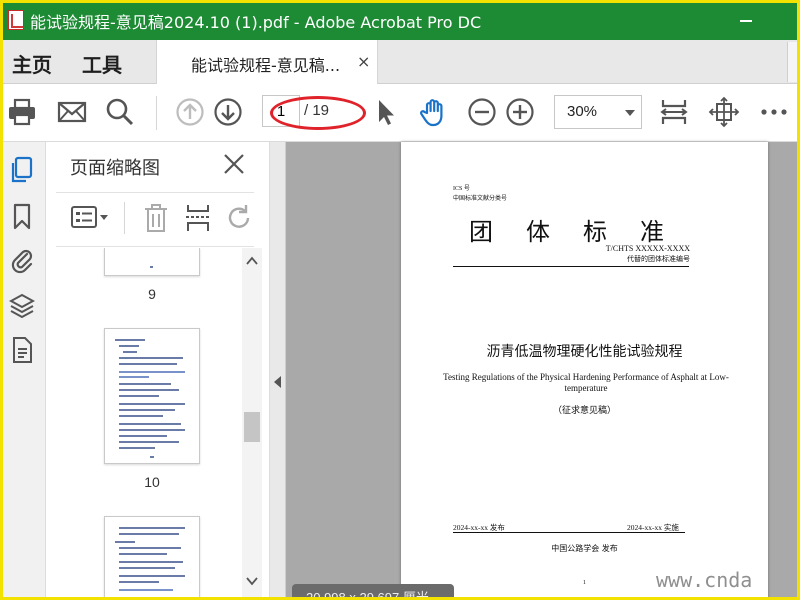  Describe the element at coordinates (724, 112) in the screenshot. I see `fit-page-icon` at that location.